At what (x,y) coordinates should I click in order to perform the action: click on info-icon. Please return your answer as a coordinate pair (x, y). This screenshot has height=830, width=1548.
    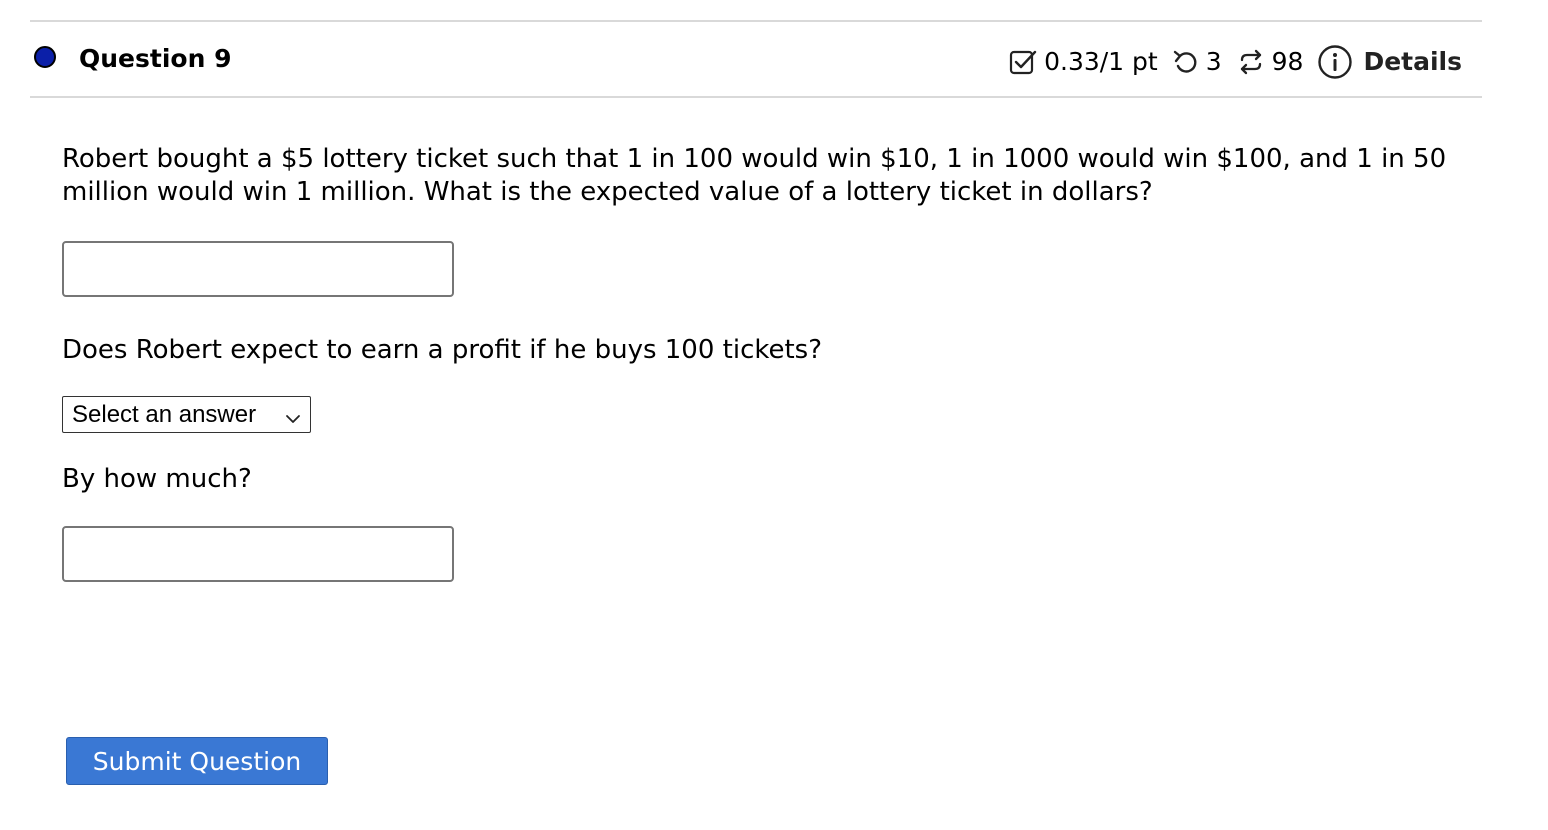
    Looking at the image, I should click on (1335, 62).